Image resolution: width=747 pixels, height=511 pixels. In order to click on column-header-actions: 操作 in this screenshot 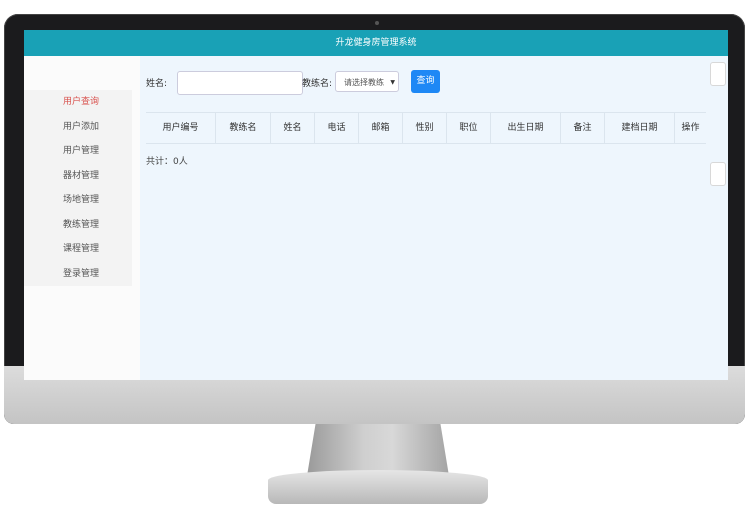, I will do `click(690, 128)`.